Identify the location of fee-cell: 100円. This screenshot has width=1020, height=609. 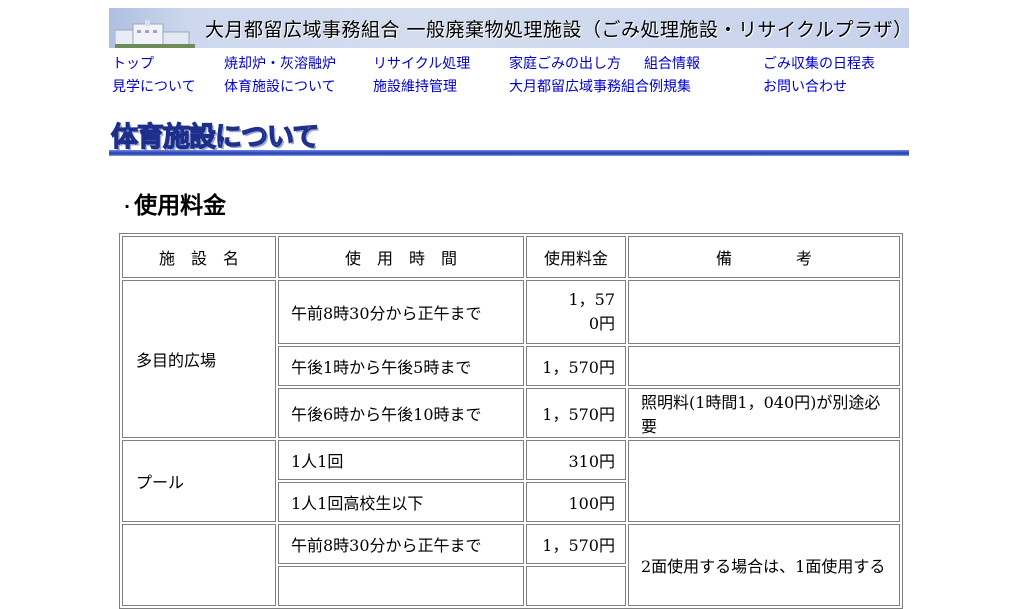
(576, 502).